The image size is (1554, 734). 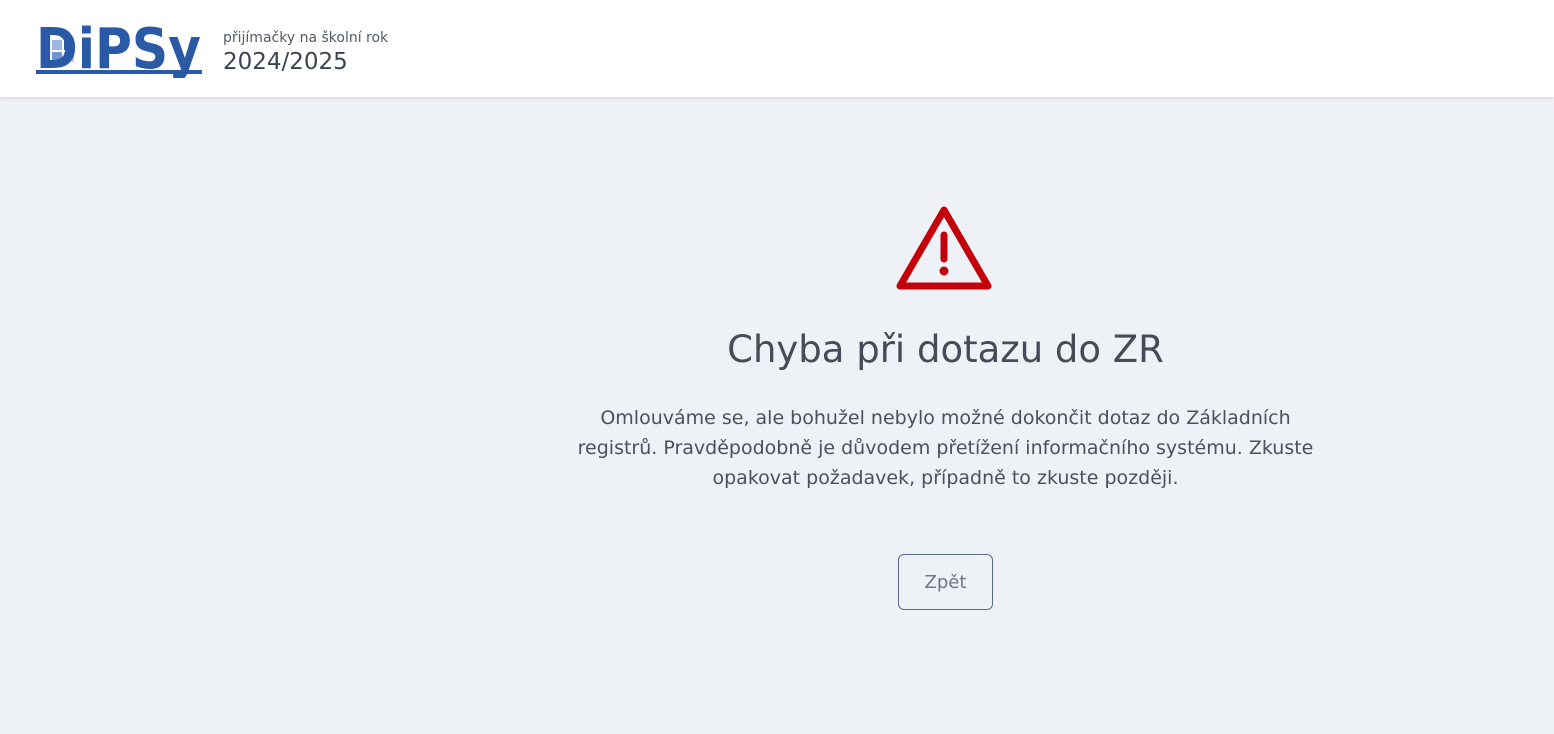 What do you see at coordinates (945, 582) in the screenshot?
I see `back-button: Zpět` at bounding box center [945, 582].